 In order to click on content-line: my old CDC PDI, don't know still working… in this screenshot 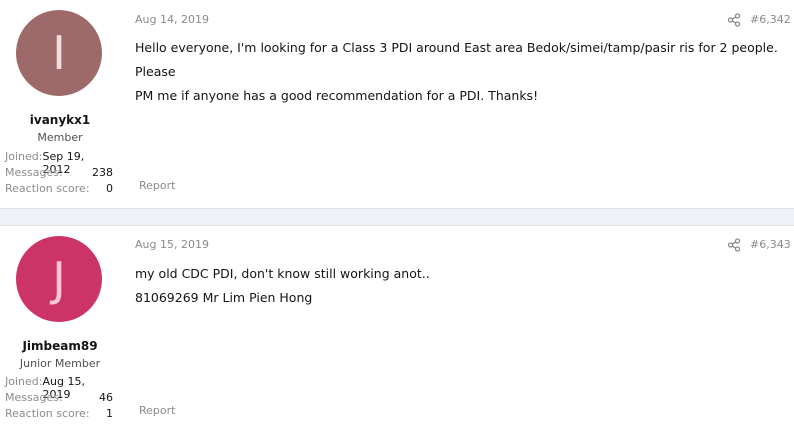, I will do `click(282, 273)`.